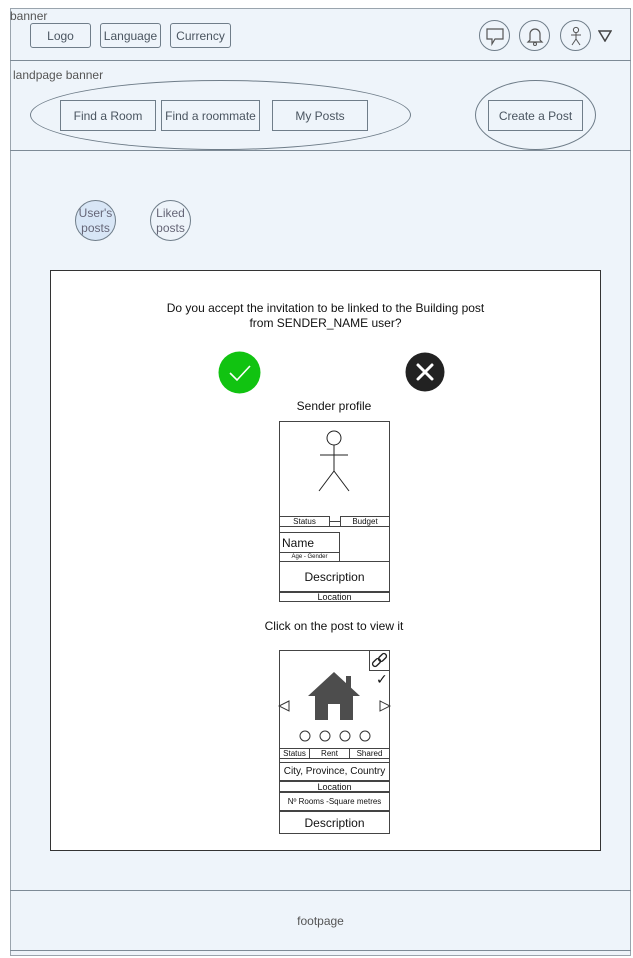 The image size is (633, 958). Describe the element at coordinates (334, 597) in the screenshot. I see `profile-location: Location` at that location.